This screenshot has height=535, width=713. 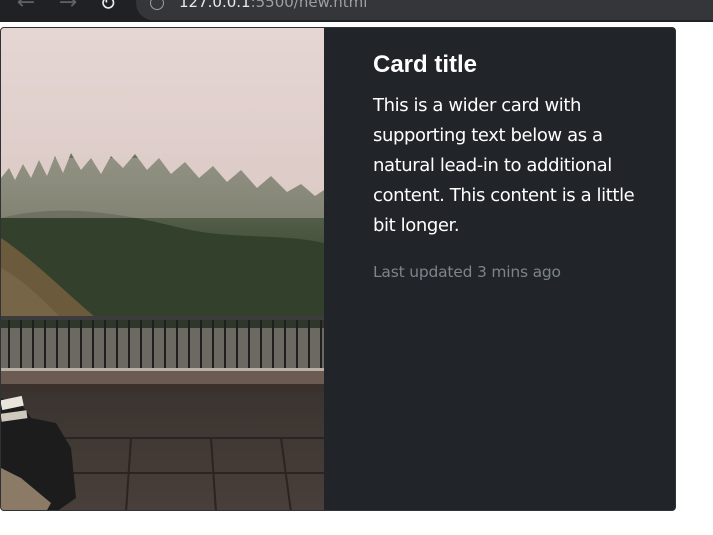 I want to click on browser-toolbar: ← → ↻ 127.0.0.1:5500/new.html, so click(x=356, y=11).